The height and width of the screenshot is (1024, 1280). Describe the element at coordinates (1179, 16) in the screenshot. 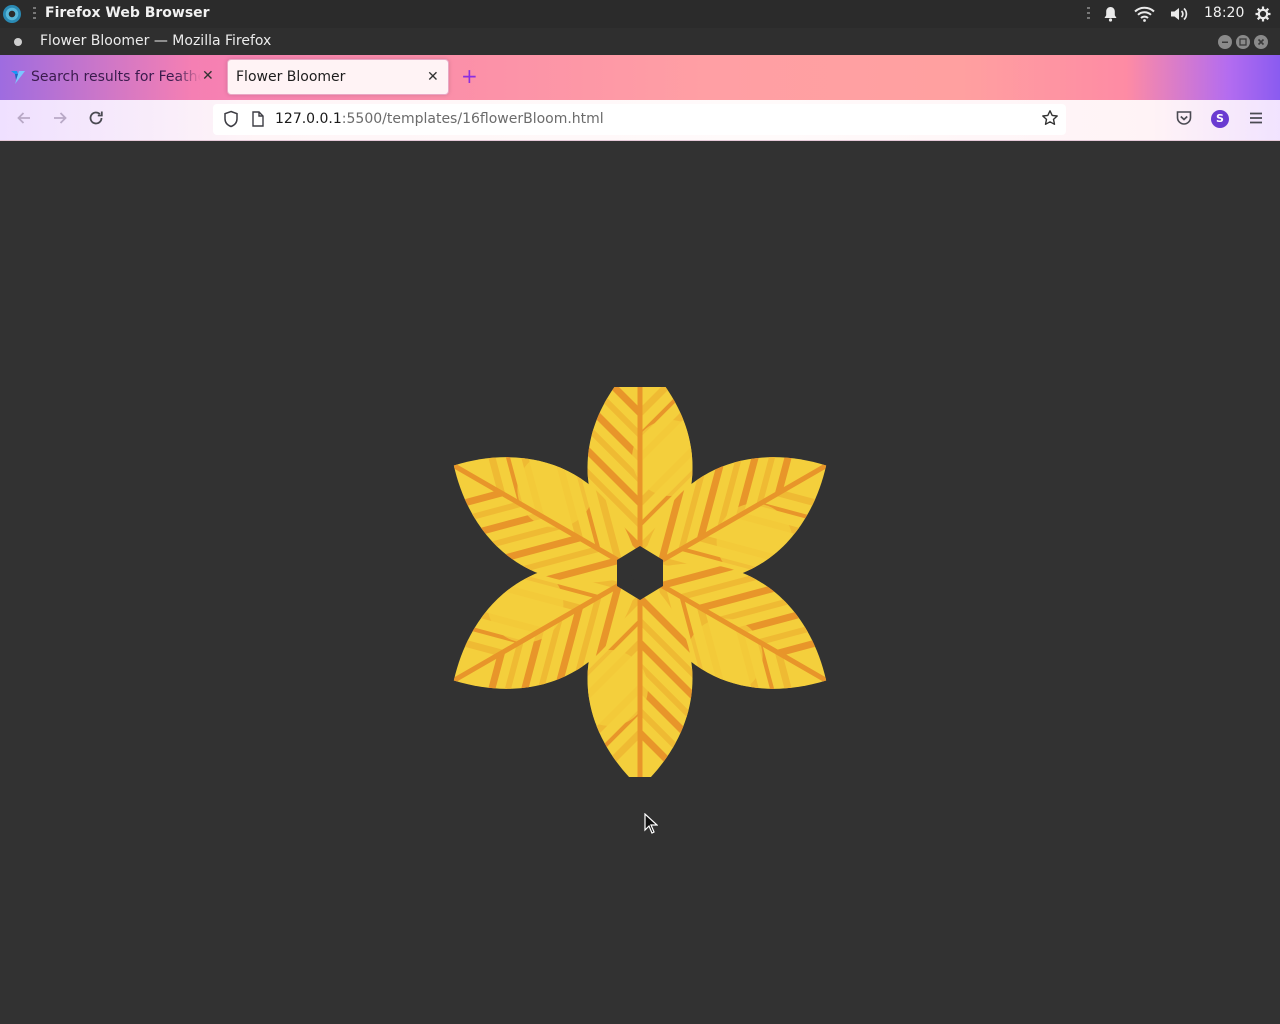

I see `volume-icon` at that location.